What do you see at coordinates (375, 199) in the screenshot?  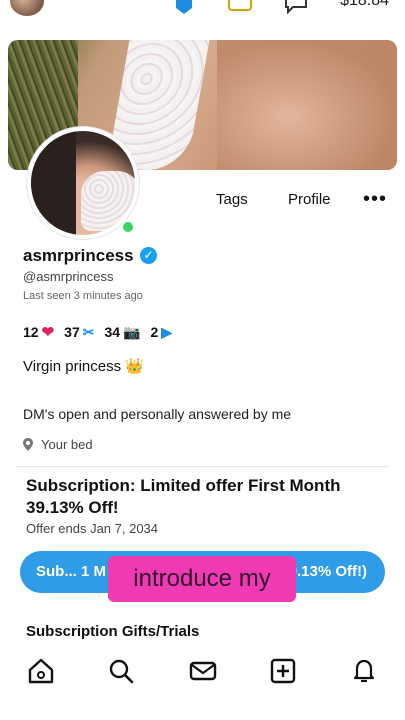 I see `more-options-button: •••` at bounding box center [375, 199].